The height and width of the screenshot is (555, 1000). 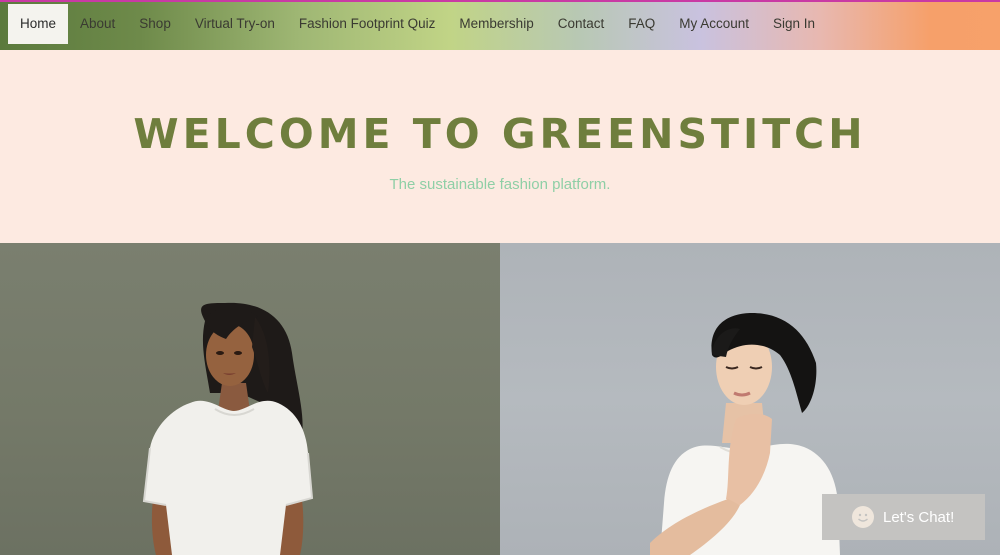 What do you see at coordinates (500, 184) in the screenshot?
I see `page-subtitle: The sustainable fashion platform.` at bounding box center [500, 184].